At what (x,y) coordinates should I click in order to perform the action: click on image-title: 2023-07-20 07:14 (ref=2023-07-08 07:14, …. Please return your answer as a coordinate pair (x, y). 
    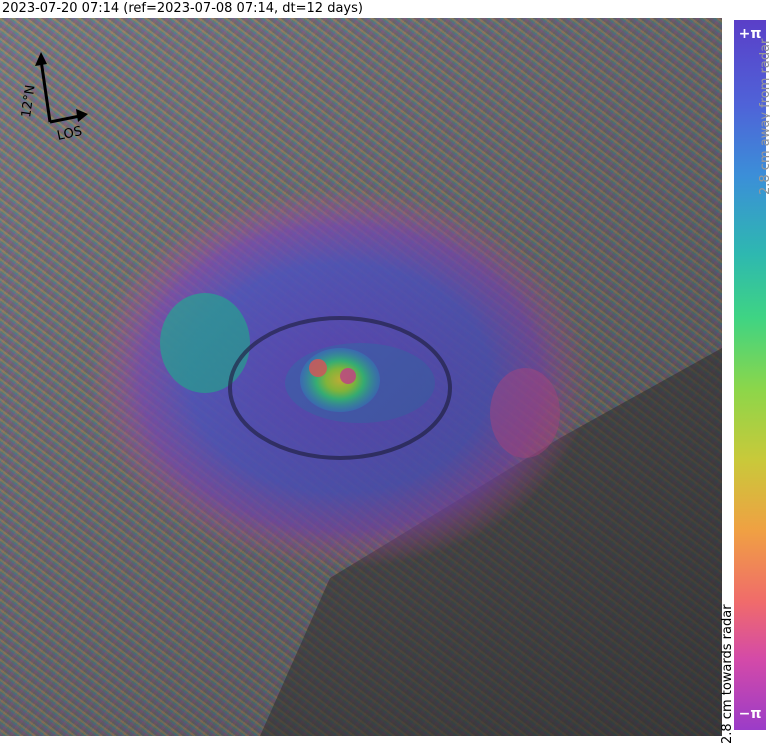
    Looking at the image, I should click on (182, 8).